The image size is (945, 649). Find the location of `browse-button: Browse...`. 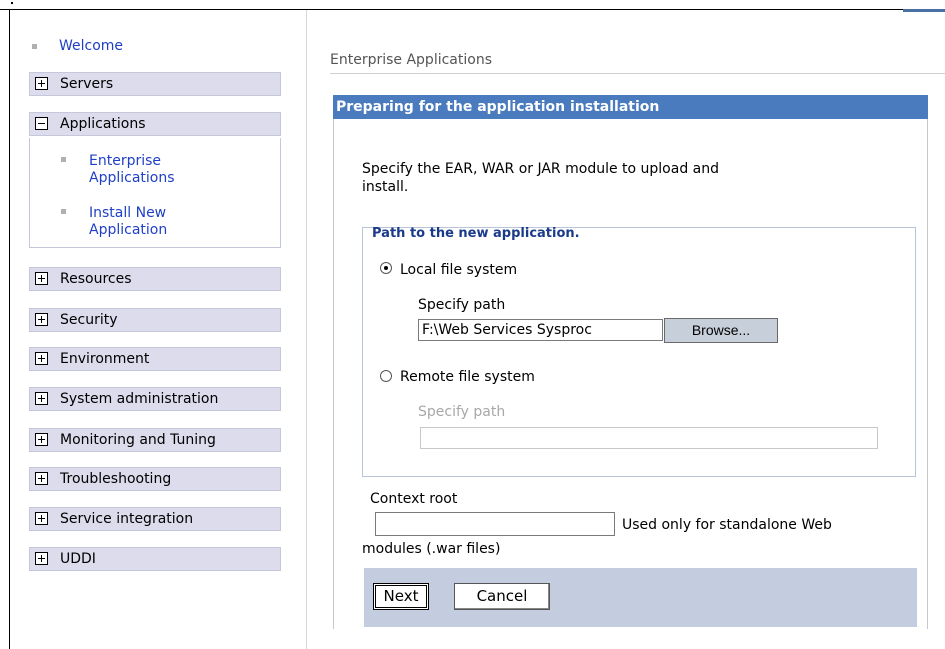

browse-button: Browse... is located at coordinates (721, 330).